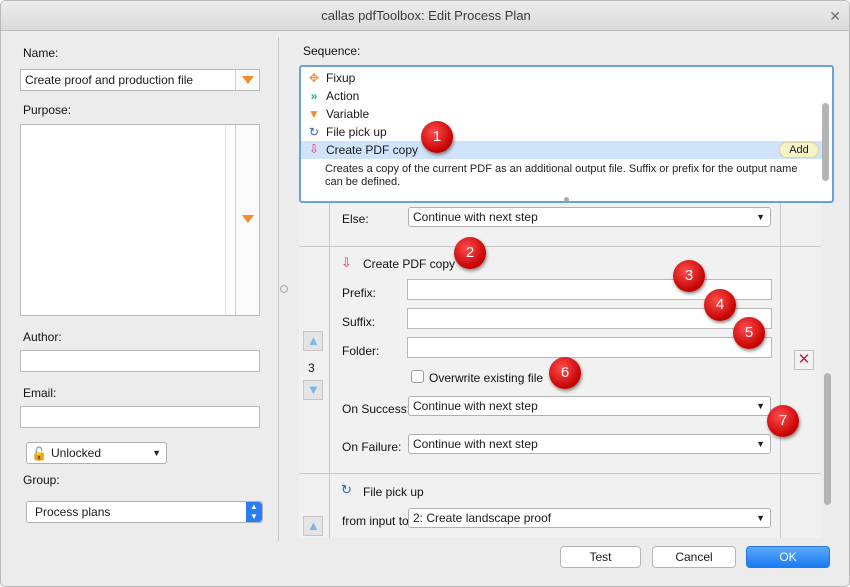 The image size is (850, 587). What do you see at coordinates (589, 217) in the screenshot?
I see `else-dropdown: Continue with next step ▼` at bounding box center [589, 217].